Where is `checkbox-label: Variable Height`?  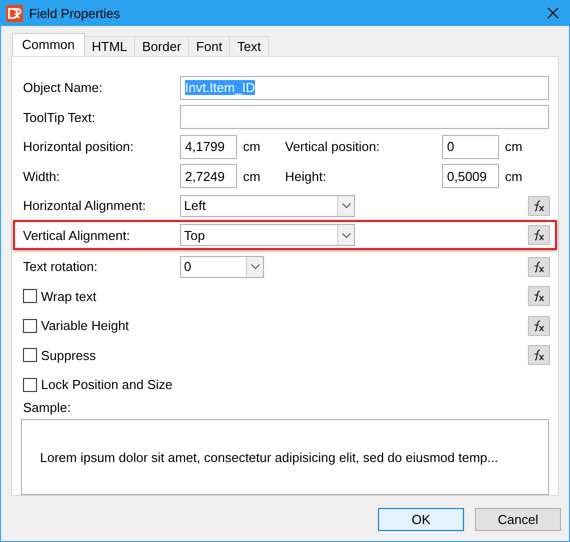
checkbox-label: Variable Height is located at coordinates (85, 326).